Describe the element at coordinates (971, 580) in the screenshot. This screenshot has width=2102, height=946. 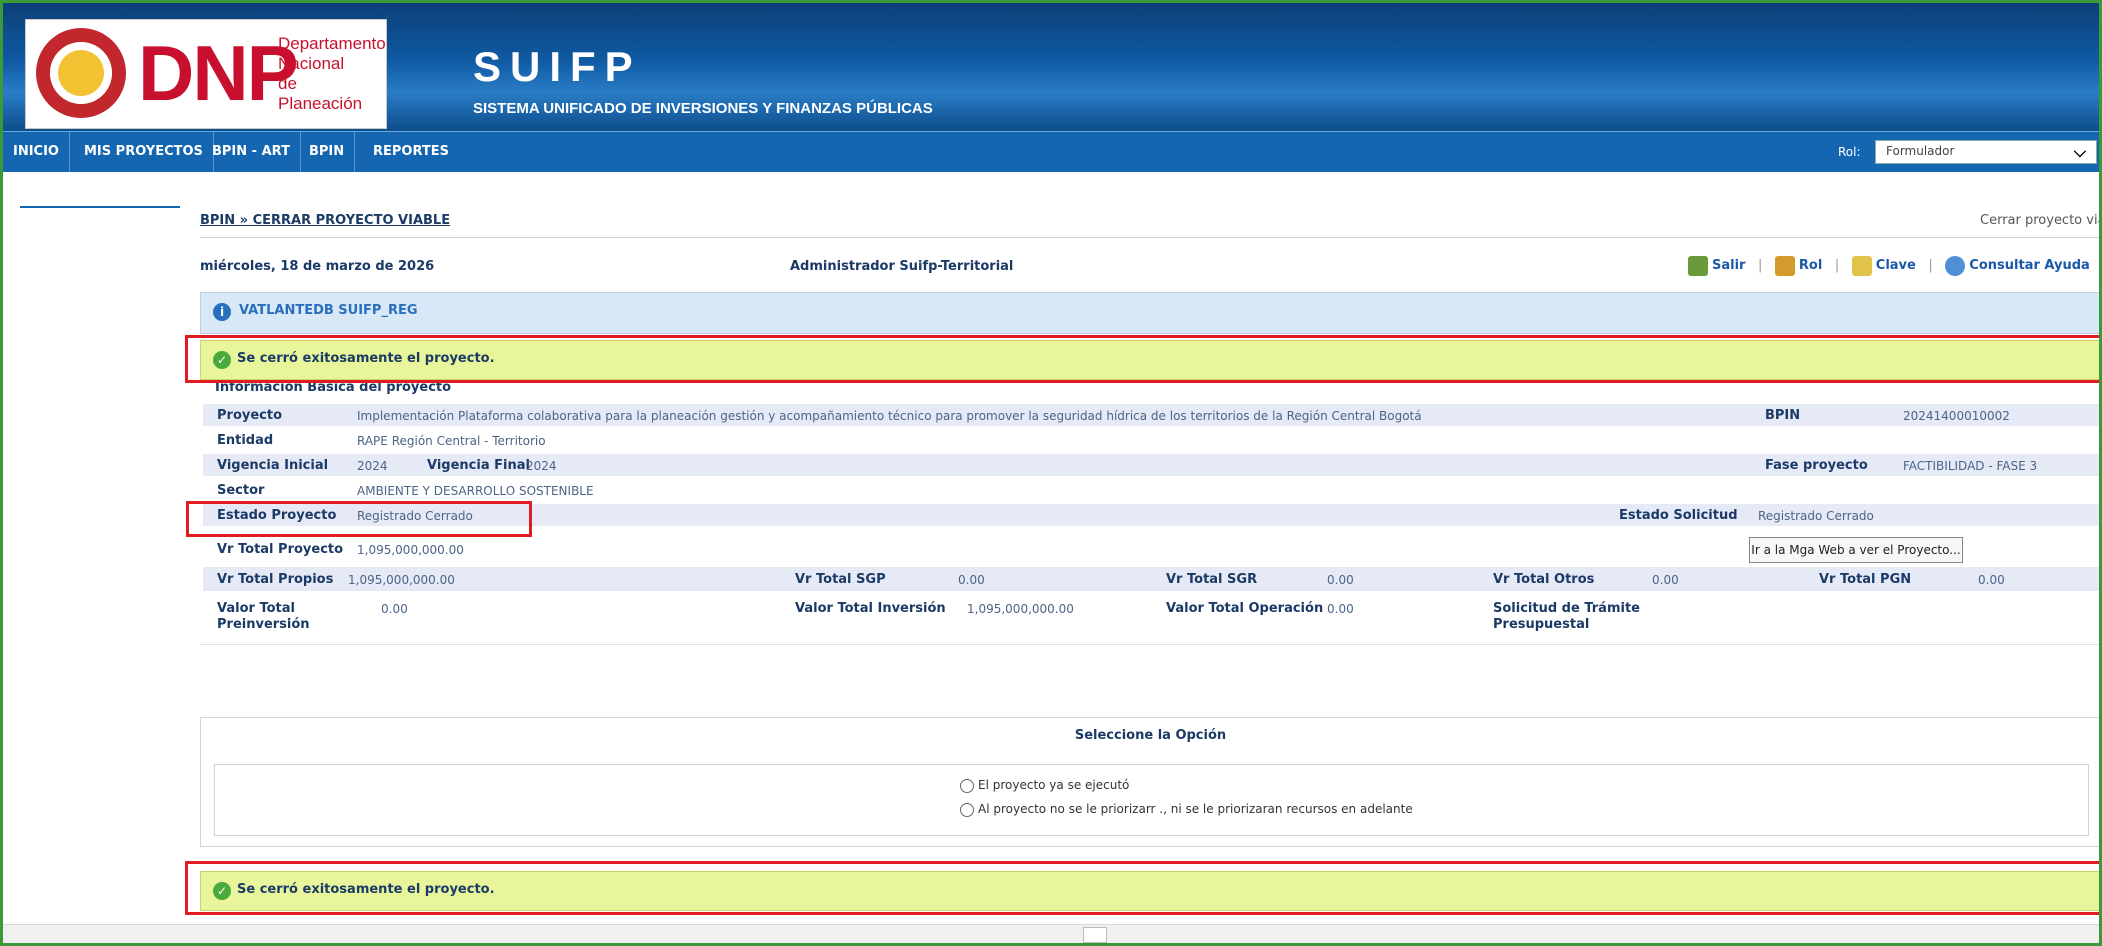
I see `vr-total-sgp-value: 0.00` at that location.